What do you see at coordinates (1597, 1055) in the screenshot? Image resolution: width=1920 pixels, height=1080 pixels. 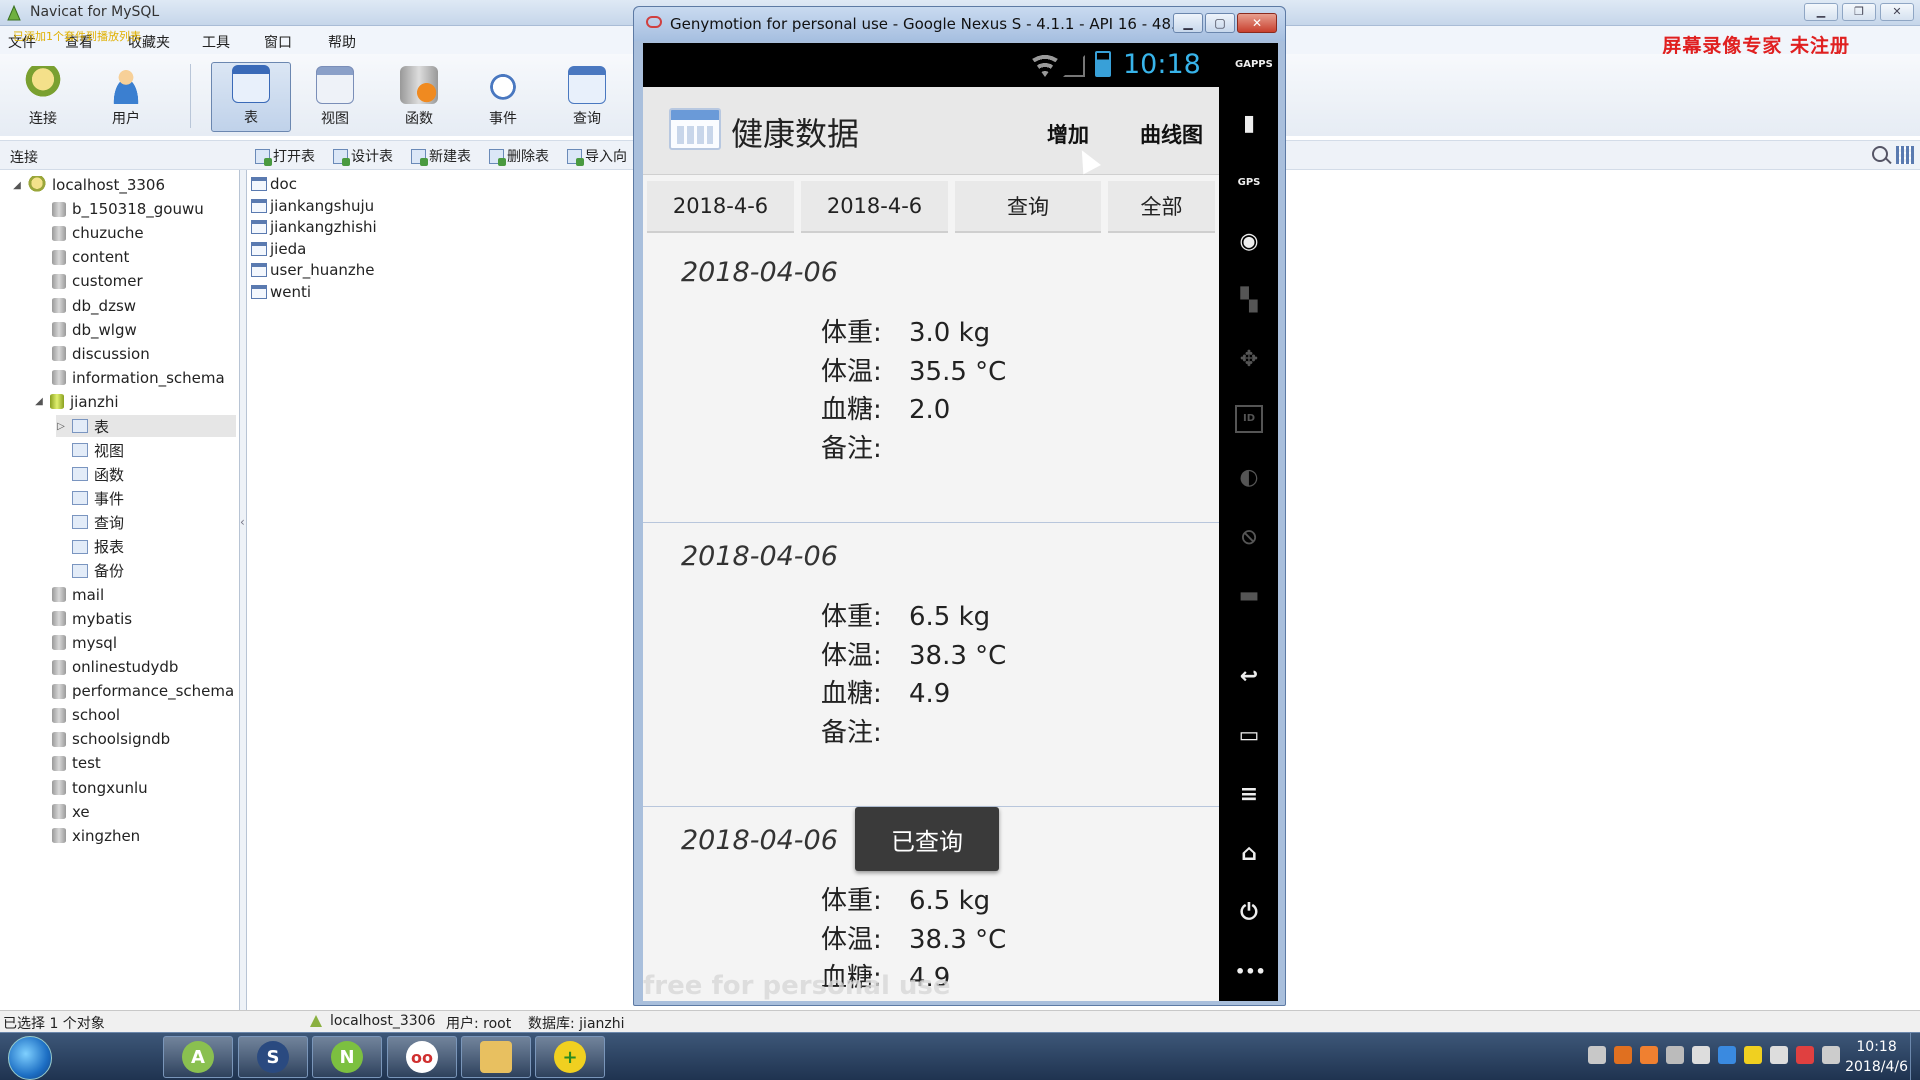 I see `keyboard-icon` at bounding box center [1597, 1055].